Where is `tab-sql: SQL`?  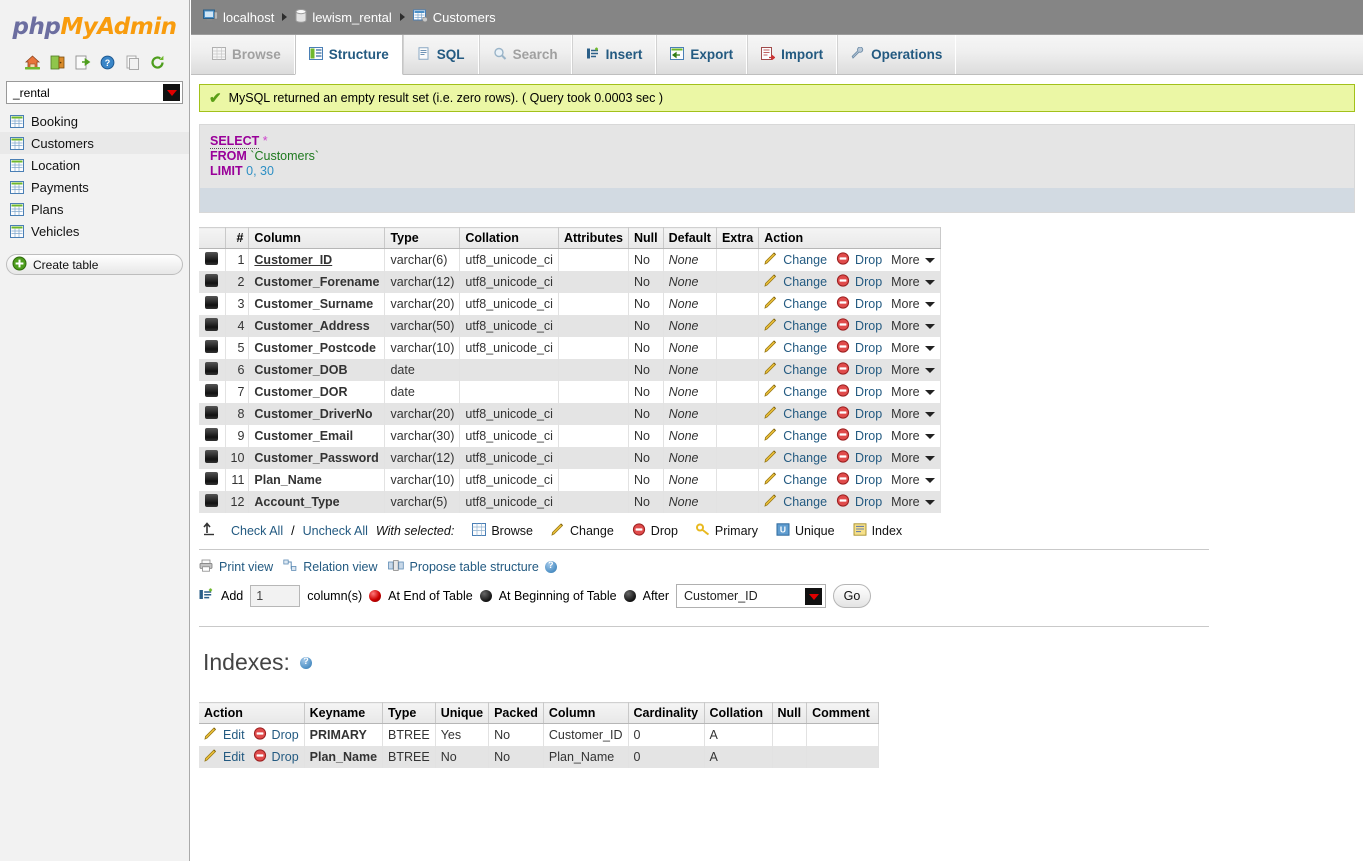 tab-sql: SQL is located at coordinates (440, 54).